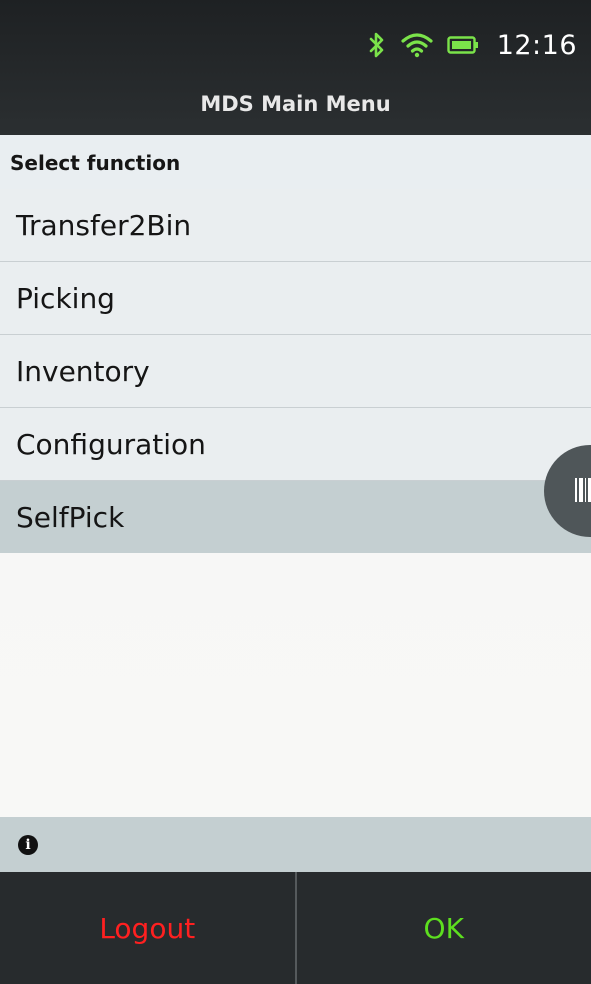 The image size is (591, 984). I want to click on menu-item-picking: Picking, so click(295, 298).